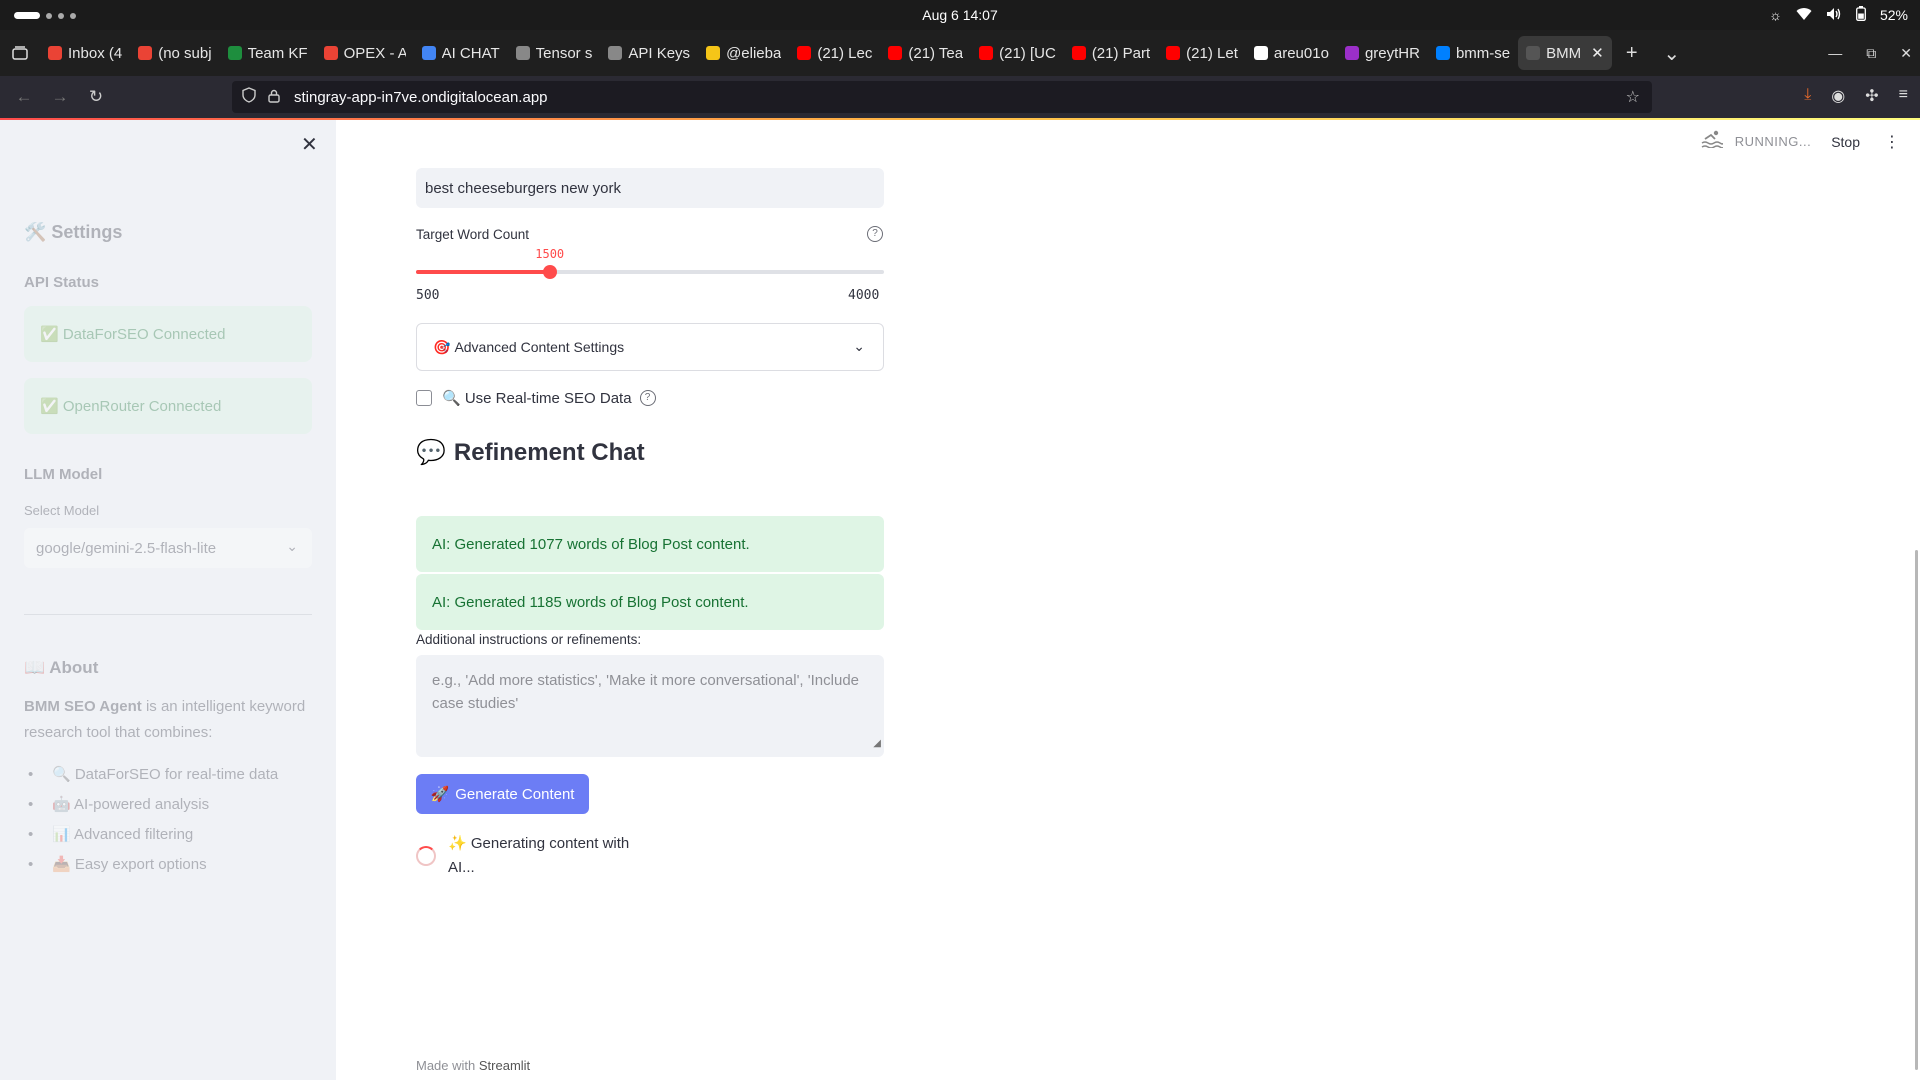  I want to click on browser-tab: Tensor s, so click(554, 53).